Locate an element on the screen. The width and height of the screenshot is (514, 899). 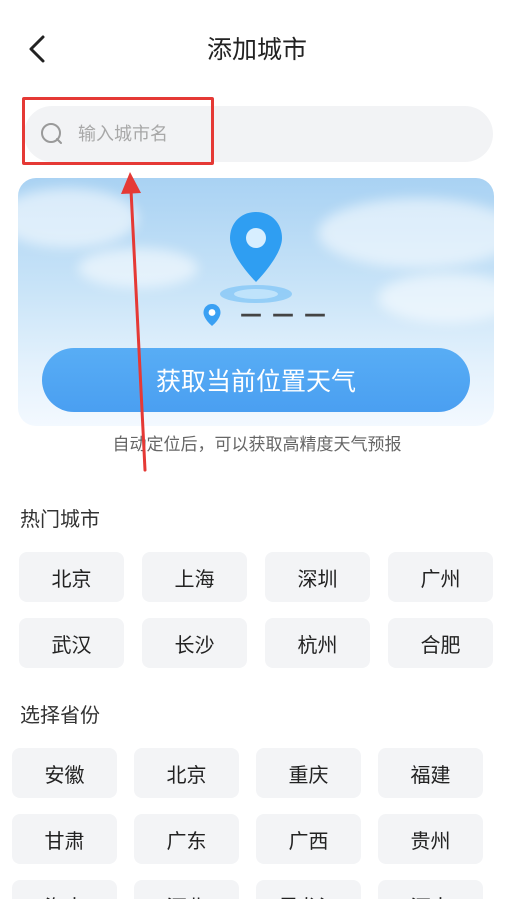
province-chip: 重庆 is located at coordinates (308, 773).